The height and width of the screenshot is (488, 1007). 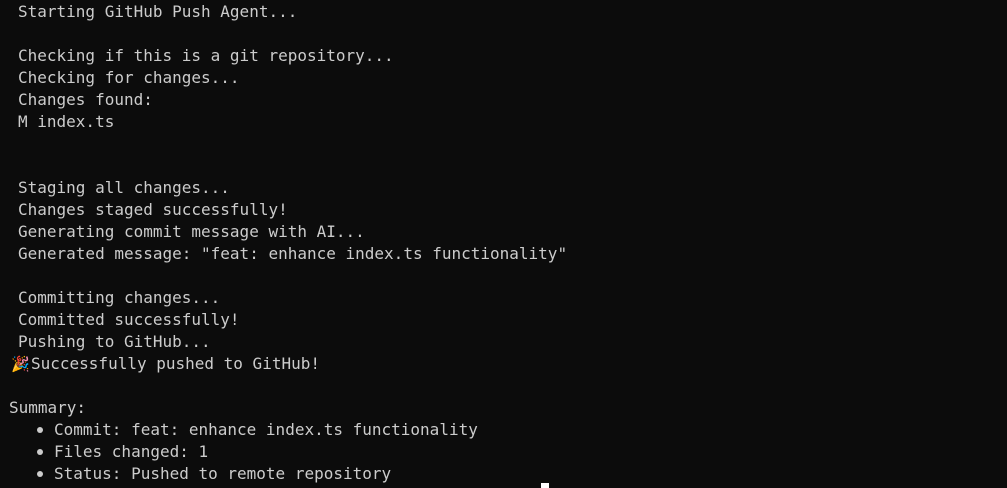 I want to click on party-popper-icon: 🎉, so click(x=20, y=364).